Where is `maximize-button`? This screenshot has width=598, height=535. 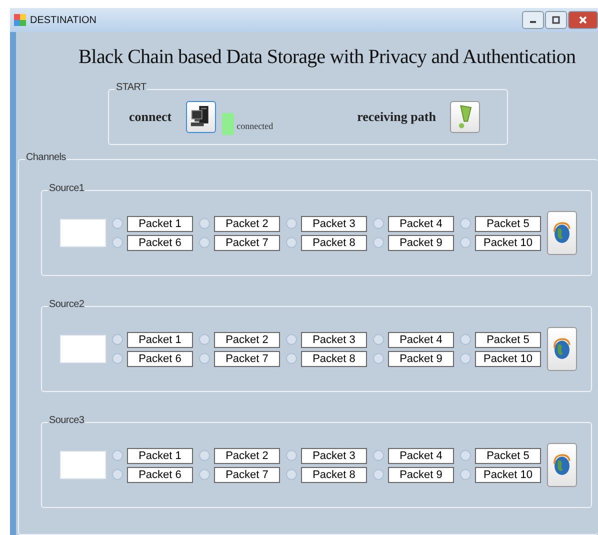
maximize-button is located at coordinates (556, 20).